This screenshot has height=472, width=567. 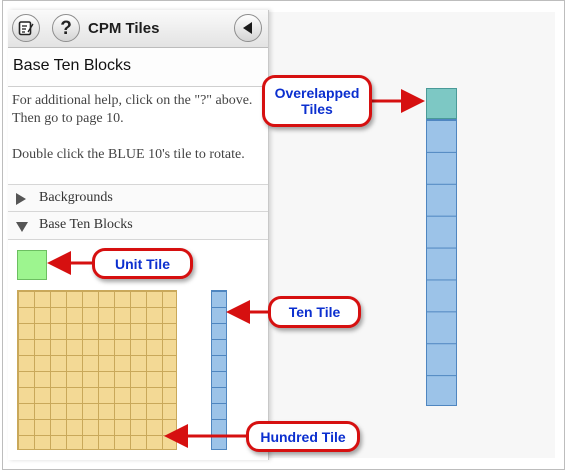 What do you see at coordinates (314, 312) in the screenshot?
I see `callout-ten-tile: Ten Tile` at bounding box center [314, 312].